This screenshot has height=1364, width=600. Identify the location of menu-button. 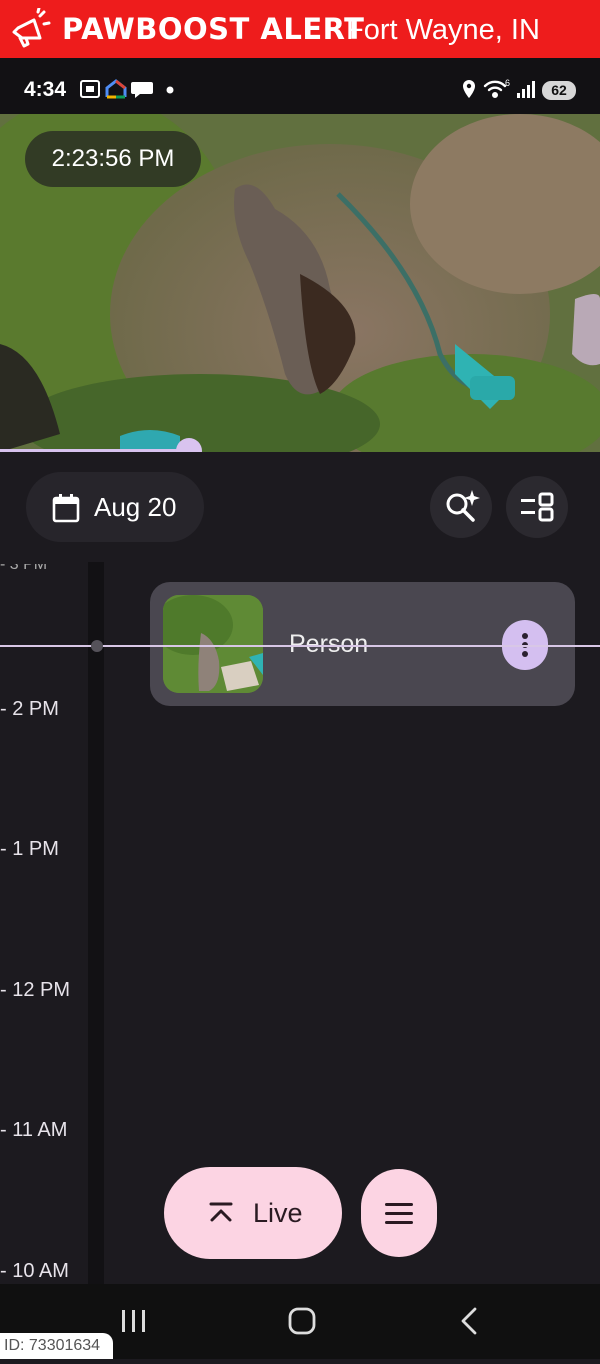
(399, 1213).